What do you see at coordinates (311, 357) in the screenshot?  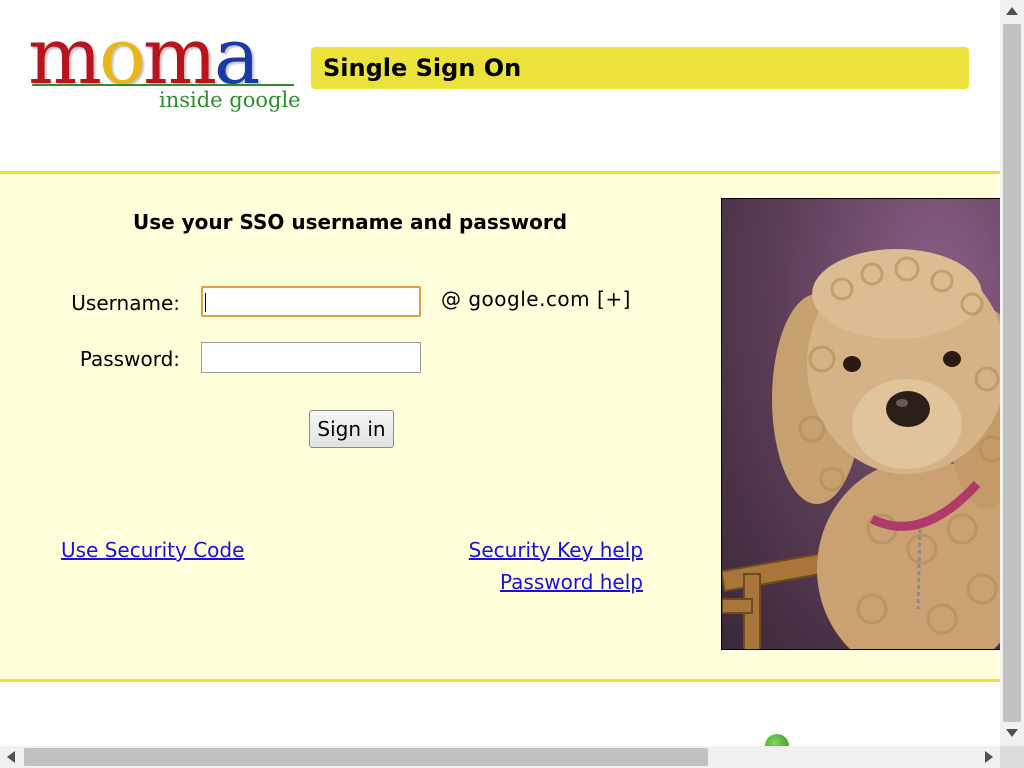 I see `password-input` at bounding box center [311, 357].